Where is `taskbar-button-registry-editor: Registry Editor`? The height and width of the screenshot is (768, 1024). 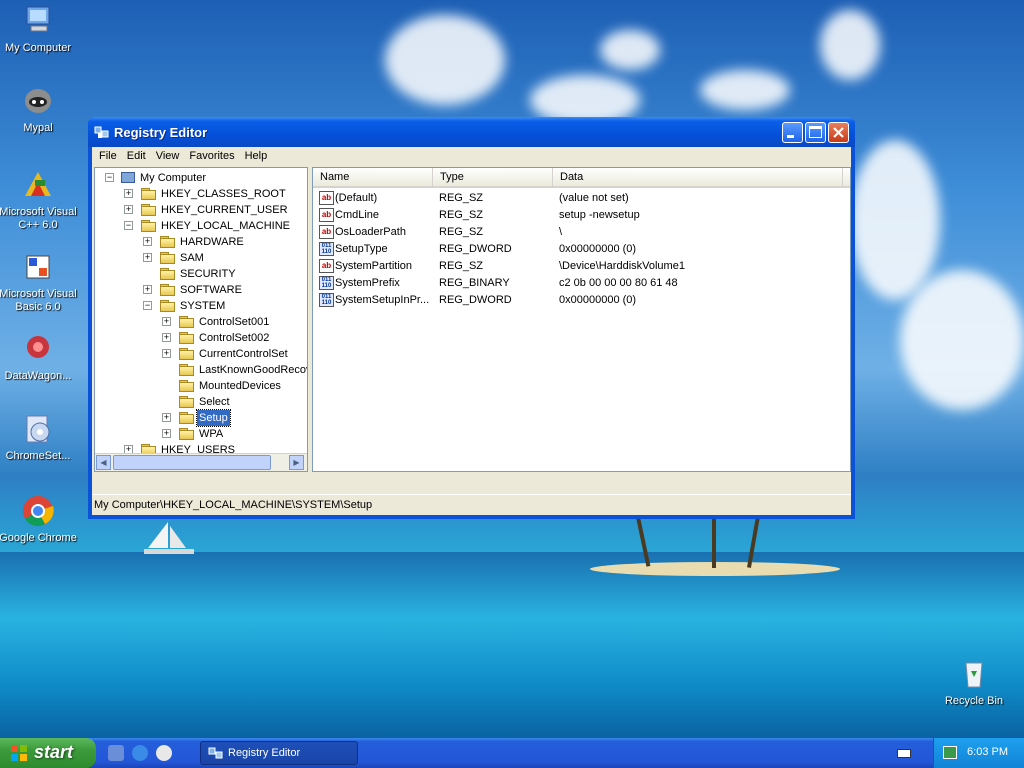
taskbar-button-registry-editor: Registry Editor is located at coordinates (279, 753).